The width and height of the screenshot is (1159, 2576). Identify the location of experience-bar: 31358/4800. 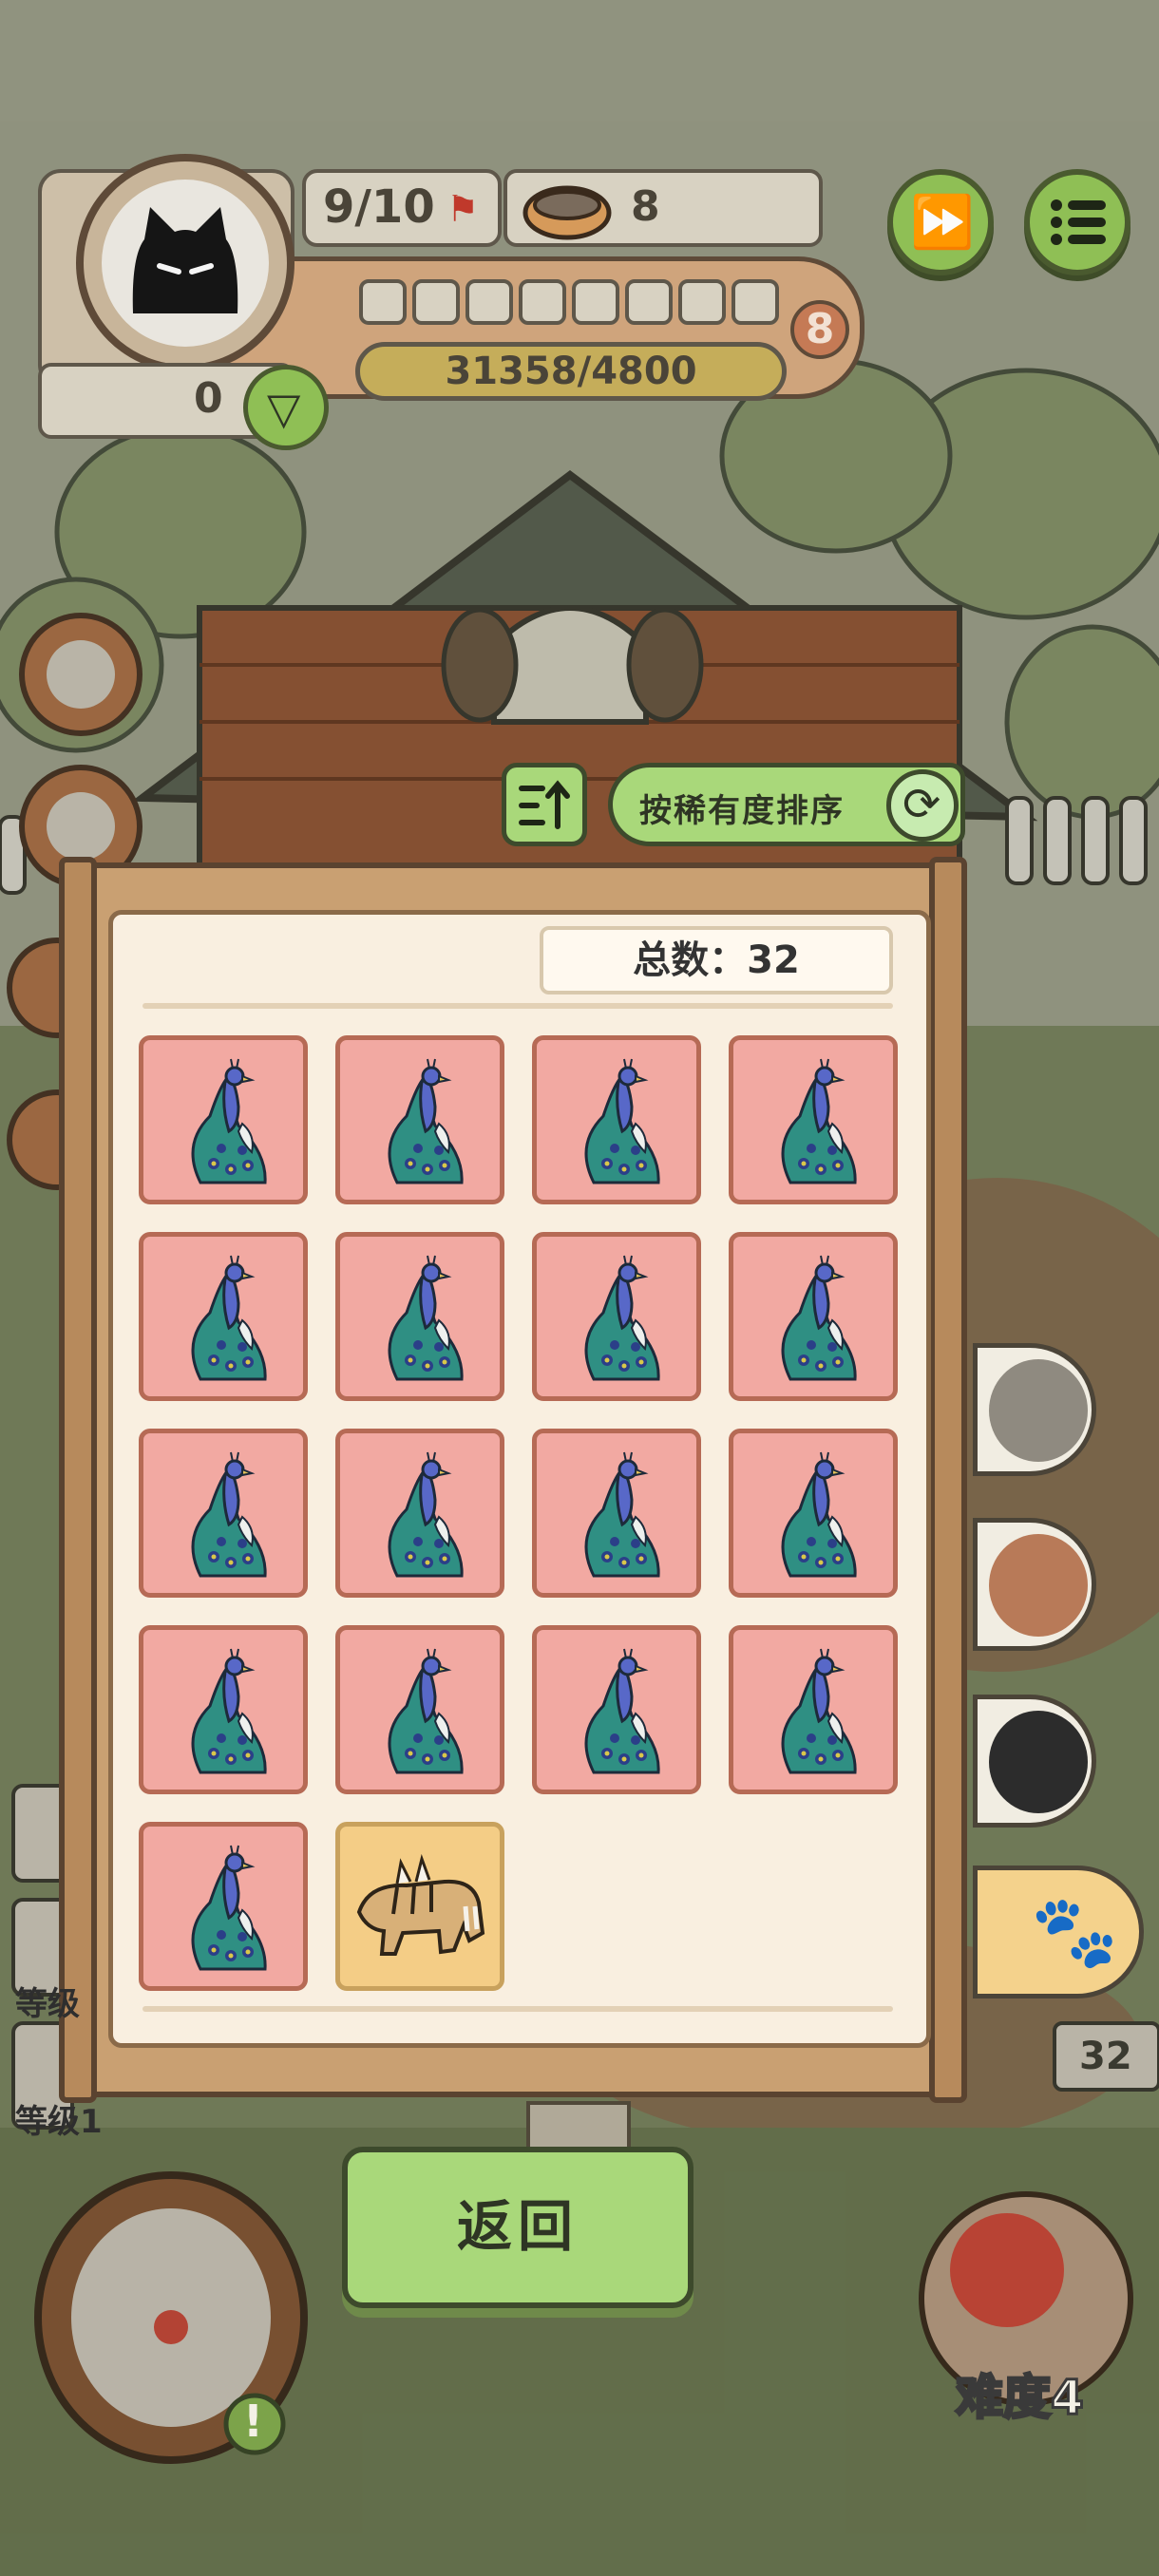
(571, 371).